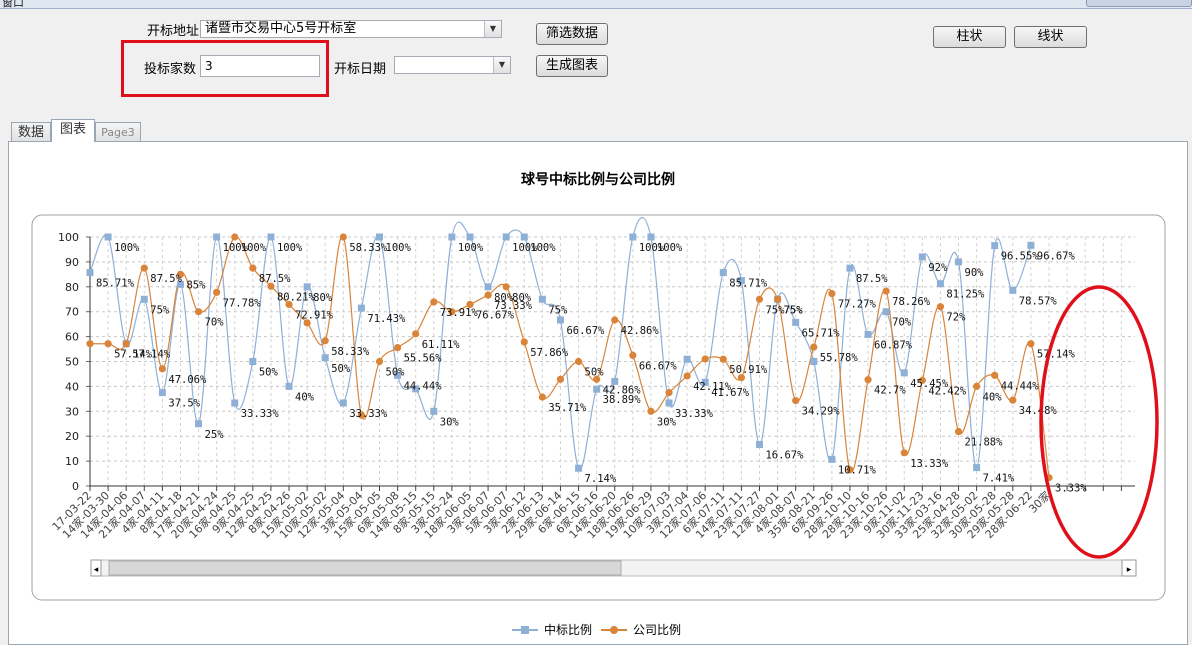 The width and height of the screenshot is (1192, 645). Describe the element at coordinates (938, 268) in the screenshot. I see `data-label-win: 92%` at that location.